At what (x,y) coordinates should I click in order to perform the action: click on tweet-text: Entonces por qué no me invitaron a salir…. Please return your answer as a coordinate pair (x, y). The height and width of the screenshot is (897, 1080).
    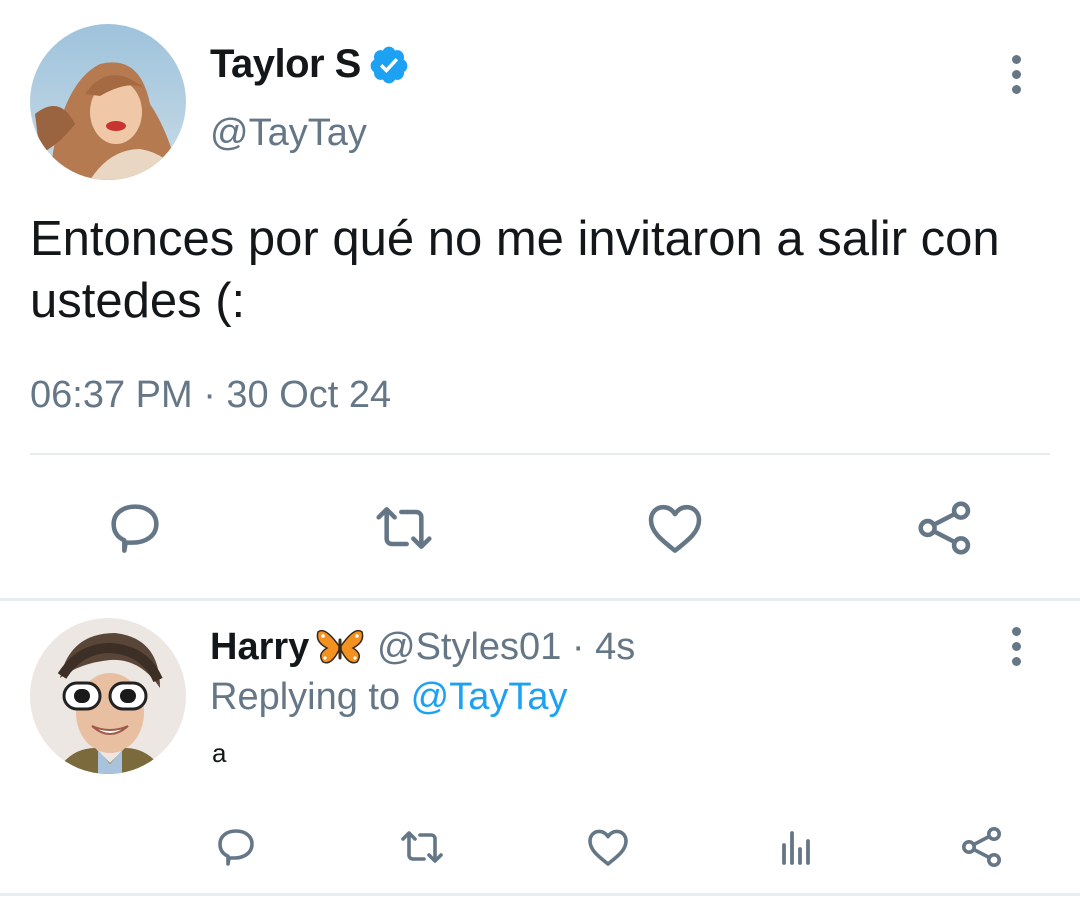
    Looking at the image, I should click on (515, 270).